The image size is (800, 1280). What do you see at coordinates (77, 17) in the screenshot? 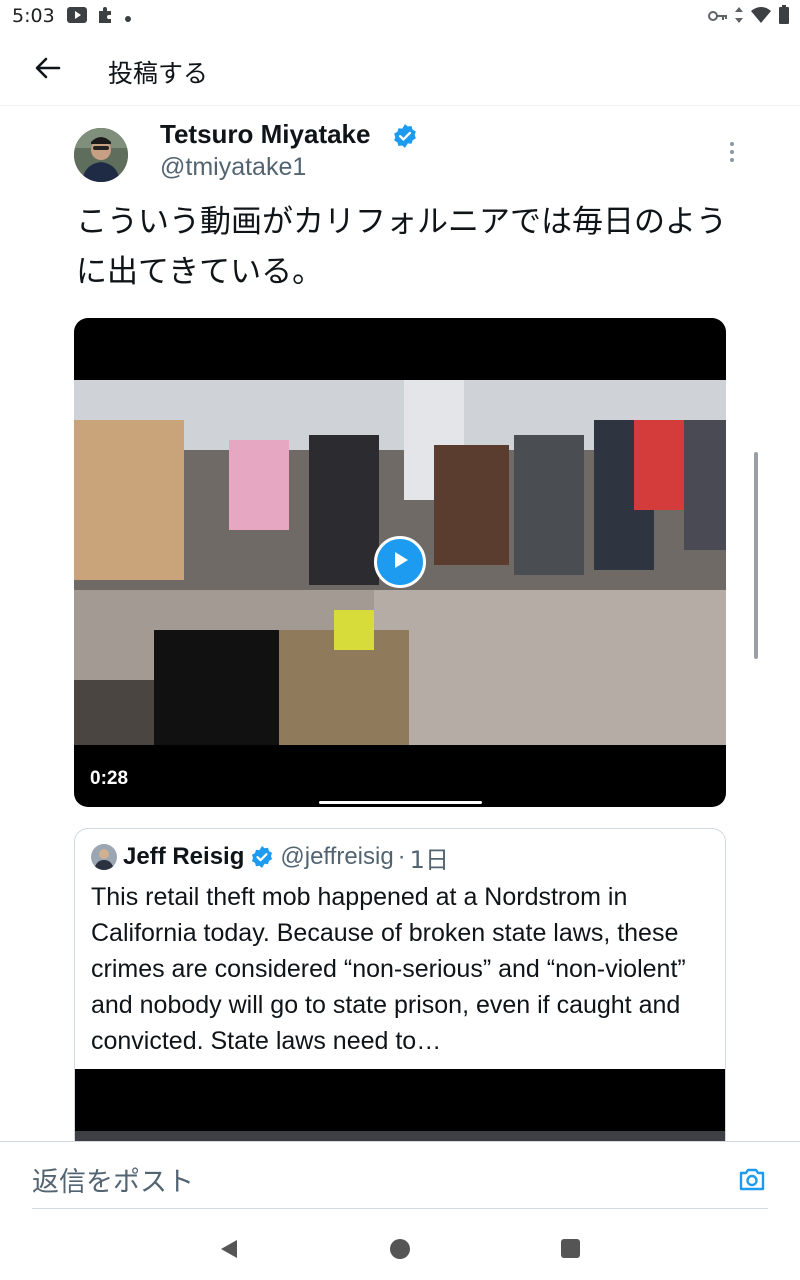
I see `youtube-icon` at bounding box center [77, 17].